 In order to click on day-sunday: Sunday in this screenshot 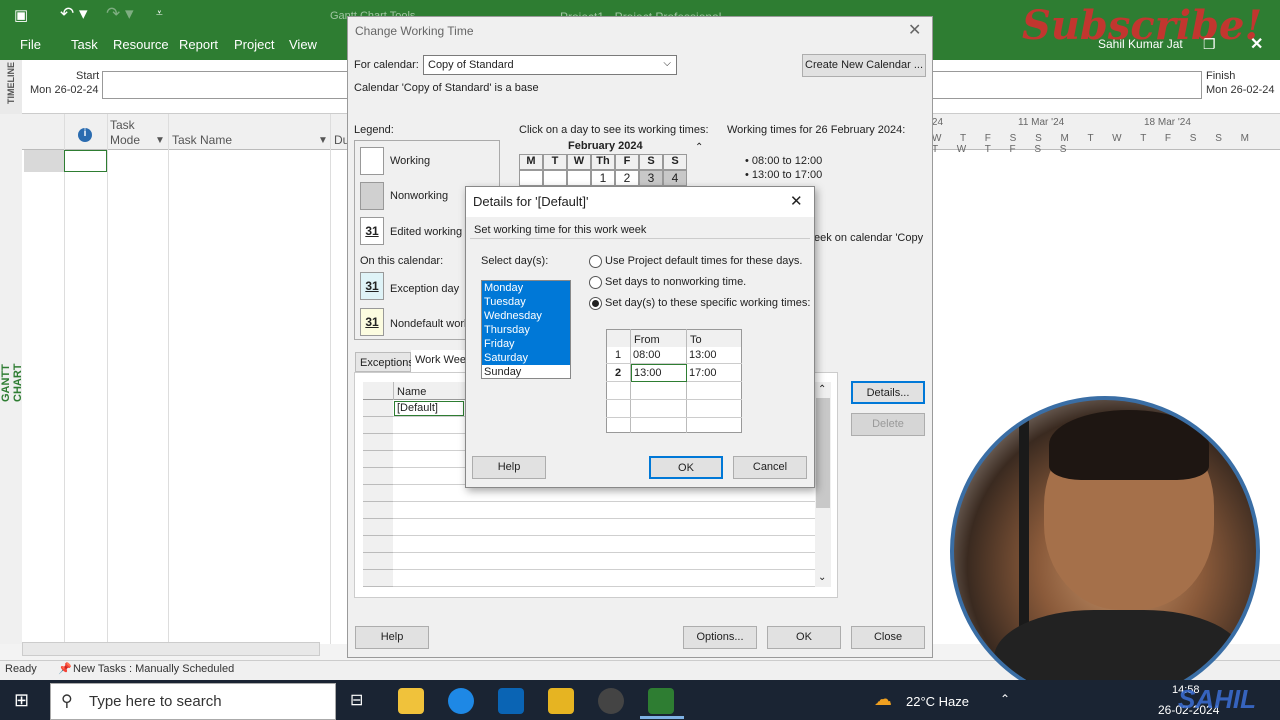, I will do `click(526, 372)`.